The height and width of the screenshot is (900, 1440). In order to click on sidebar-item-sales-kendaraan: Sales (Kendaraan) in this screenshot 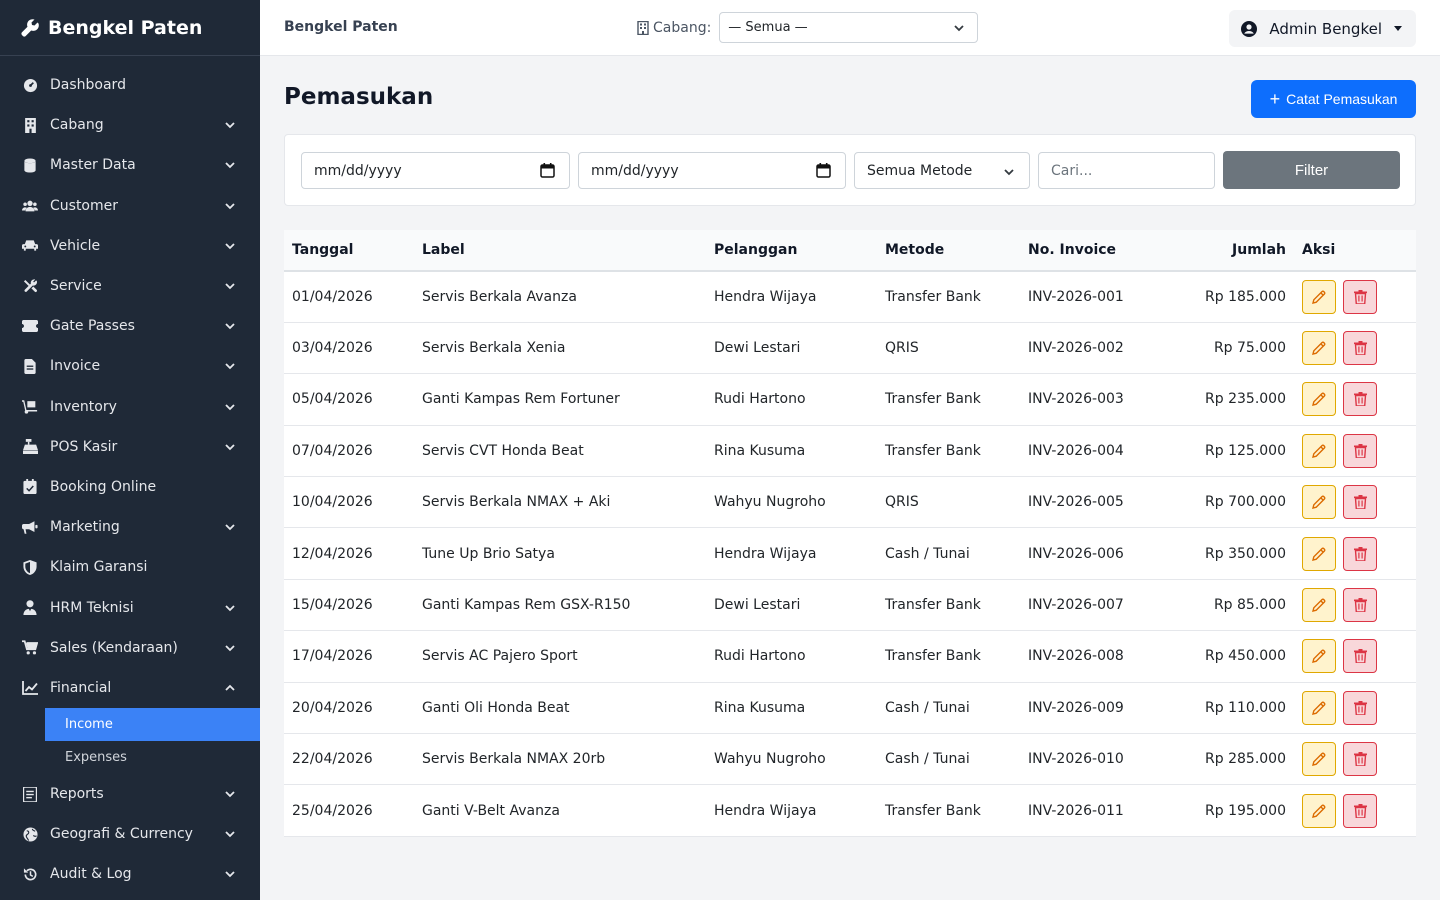, I will do `click(130, 648)`.